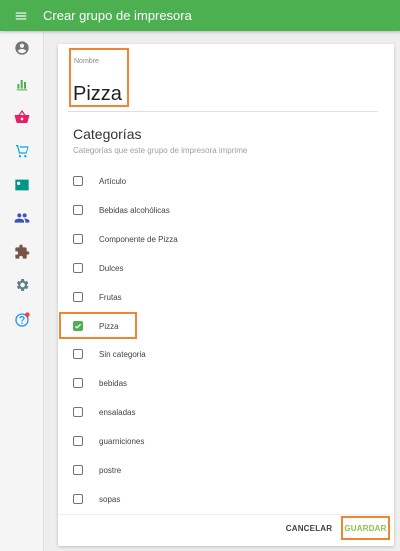  I want to click on cancel-button: CANCELAR, so click(309, 528).